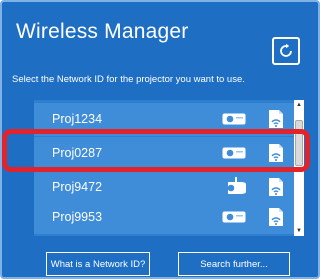 The height and width of the screenshot is (279, 320). What do you see at coordinates (299, 231) in the screenshot?
I see `scroll-down-arrow-icon: ▼` at bounding box center [299, 231].